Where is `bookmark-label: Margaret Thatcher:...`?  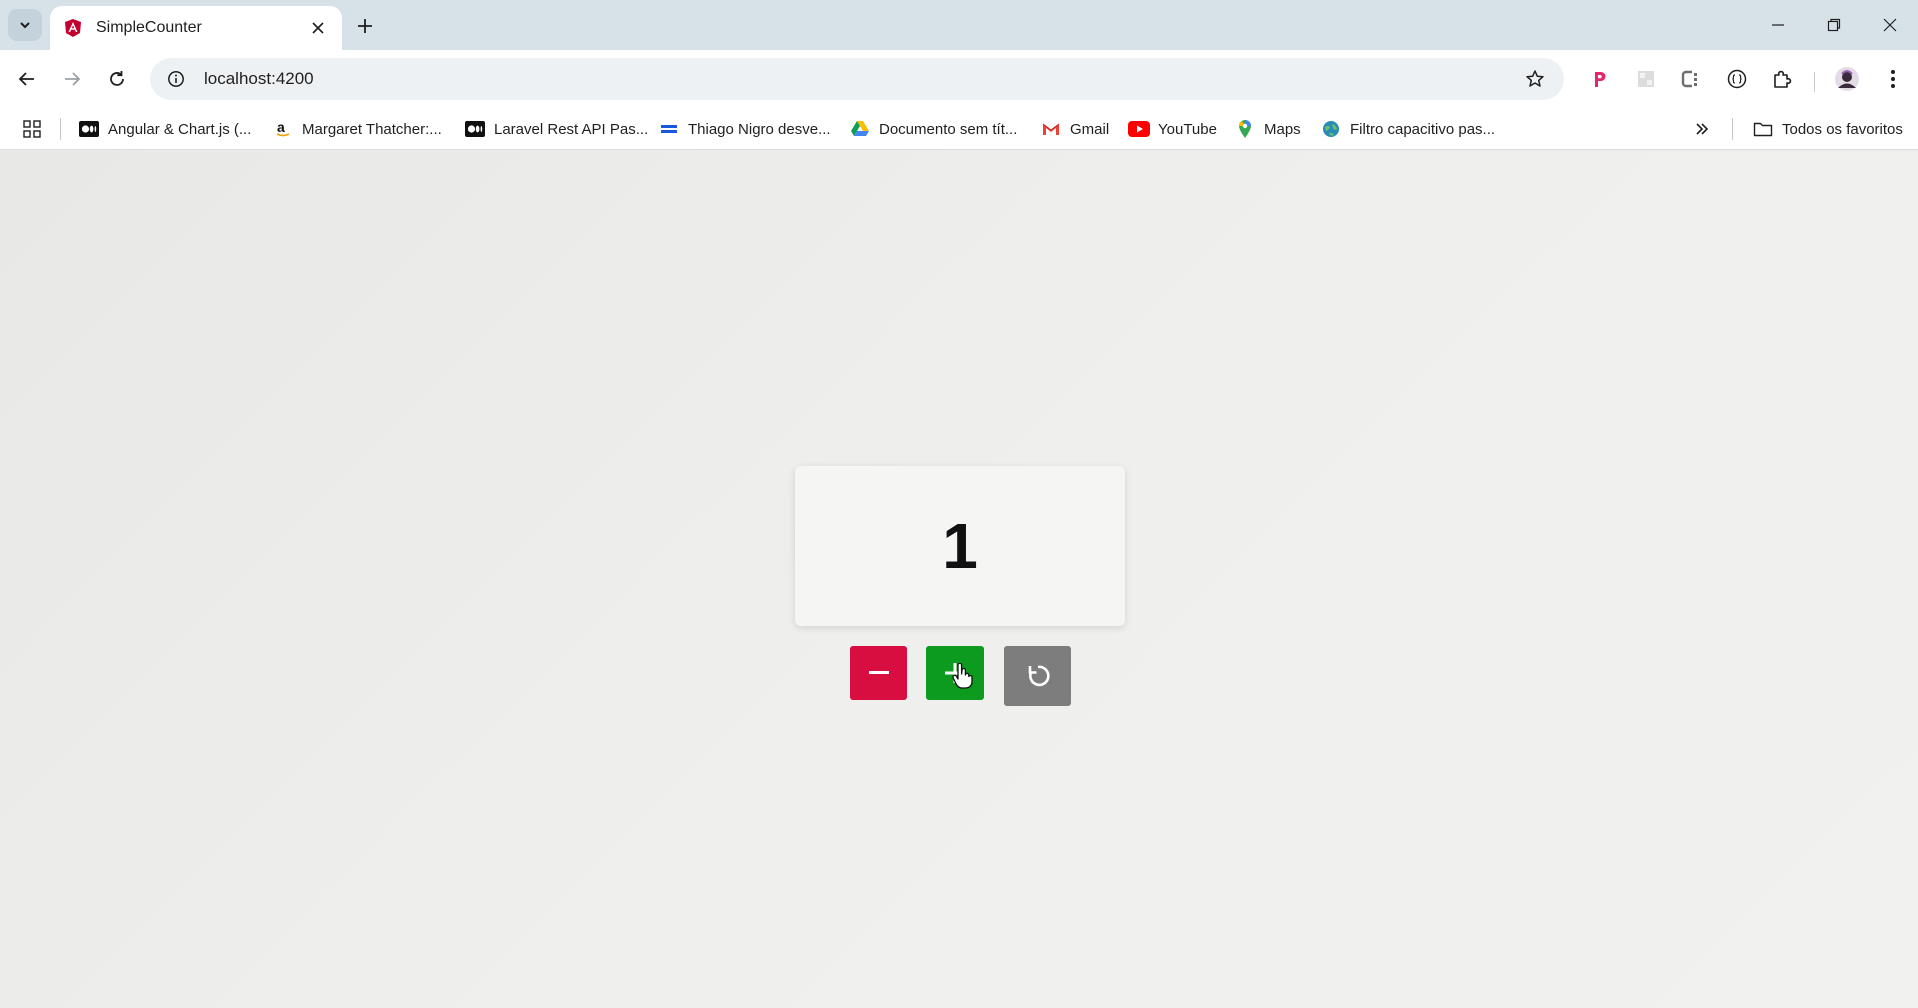 bookmark-label: Margaret Thatcher:... is located at coordinates (372, 129).